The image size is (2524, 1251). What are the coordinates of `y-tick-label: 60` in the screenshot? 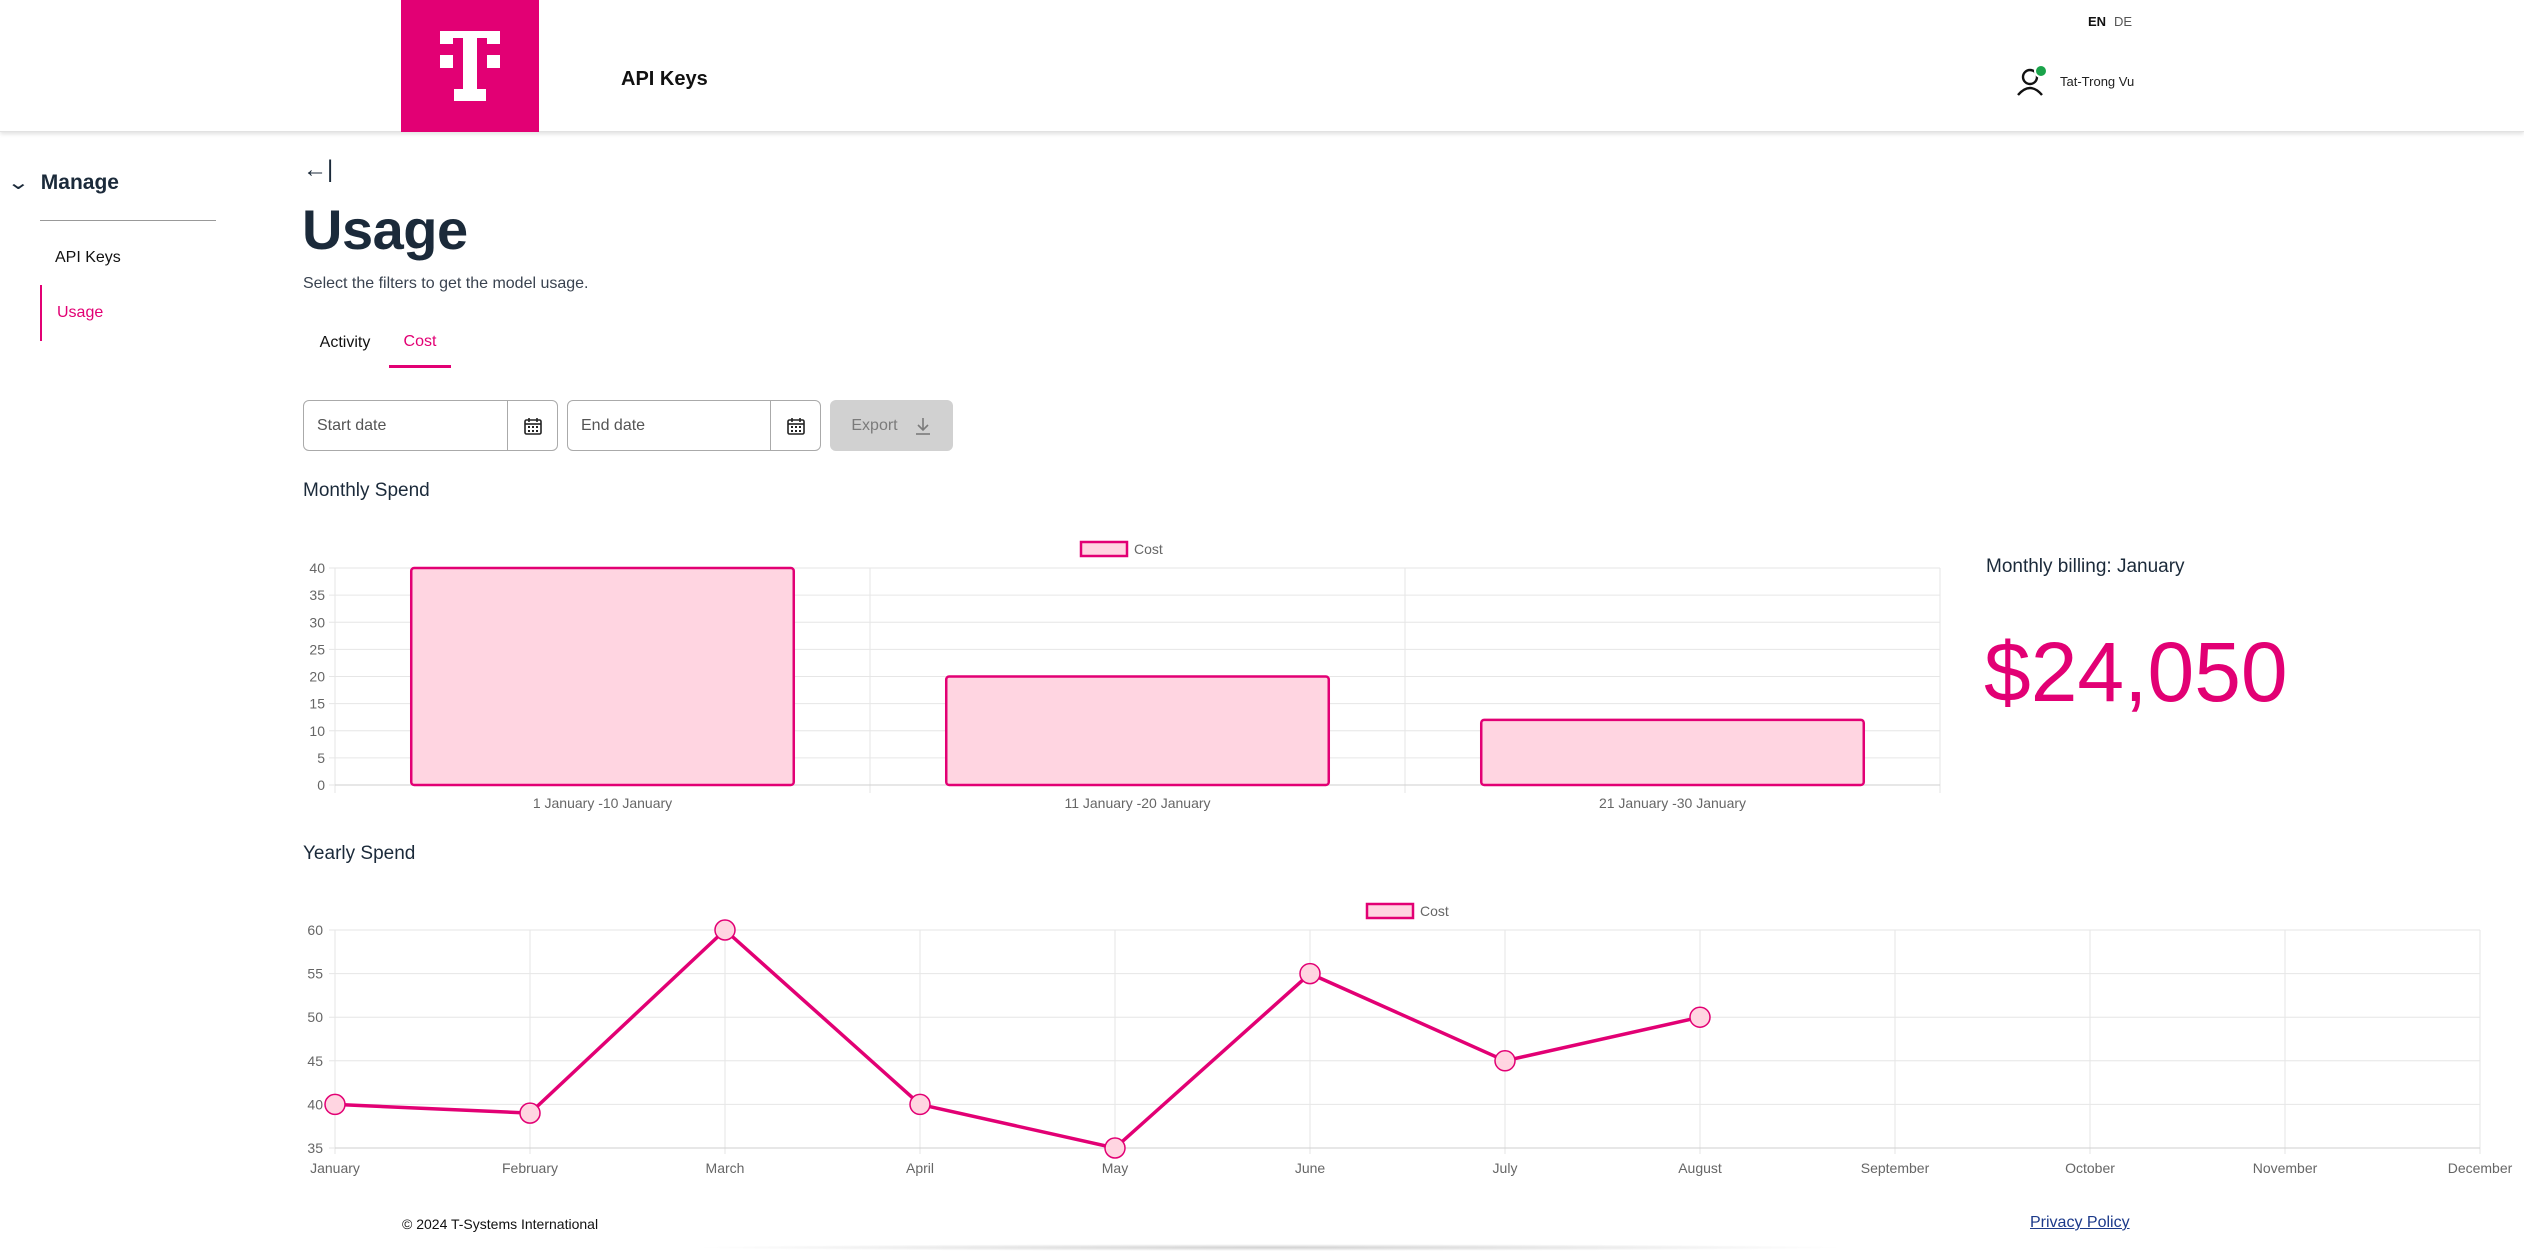 It's located at (315, 930).